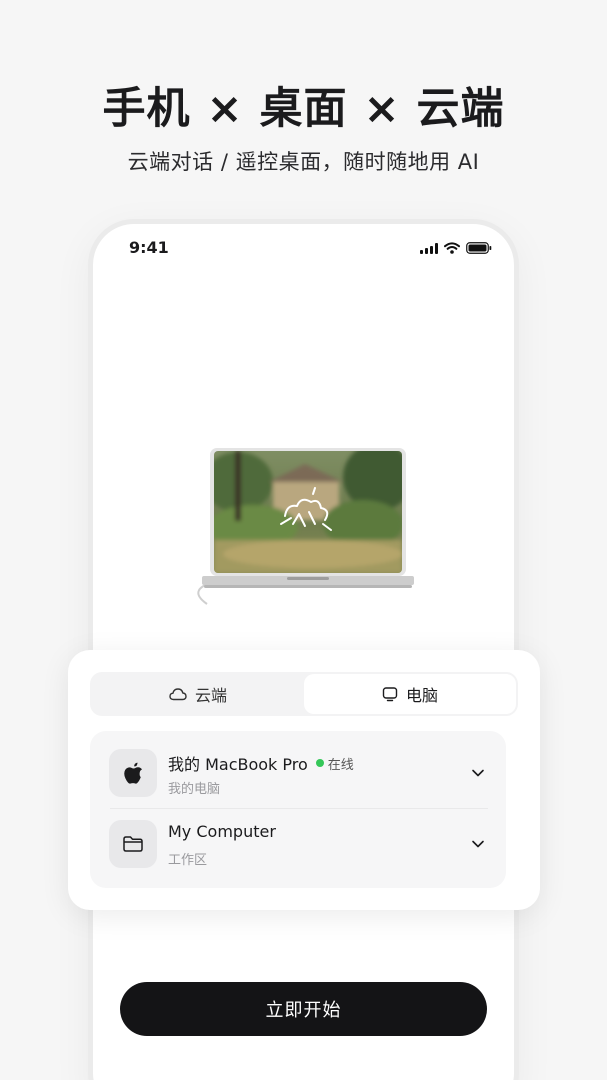 The image size is (607, 1080). What do you see at coordinates (194, 789) in the screenshot?
I see `device-subtitle: 我的电脑` at bounding box center [194, 789].